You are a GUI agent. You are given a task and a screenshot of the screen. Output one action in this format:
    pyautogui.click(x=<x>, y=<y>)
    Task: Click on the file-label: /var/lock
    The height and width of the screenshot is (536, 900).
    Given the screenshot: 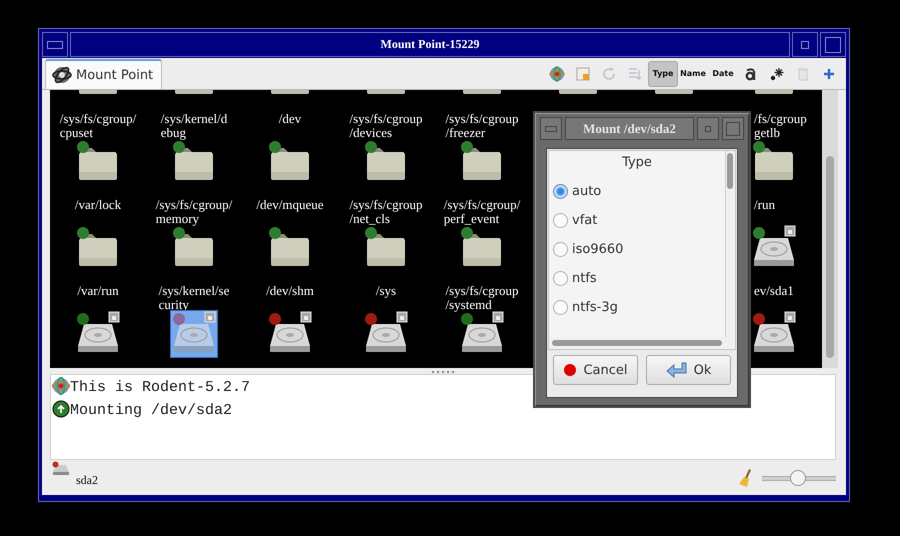 What is the action you would take?
    pyautogui.click(x=98, y=205)
    